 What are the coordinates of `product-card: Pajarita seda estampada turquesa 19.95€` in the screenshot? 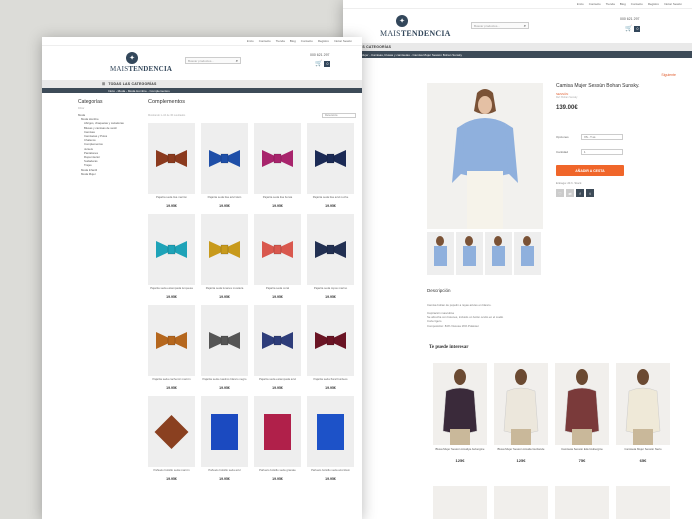 It's located at (171, 256).